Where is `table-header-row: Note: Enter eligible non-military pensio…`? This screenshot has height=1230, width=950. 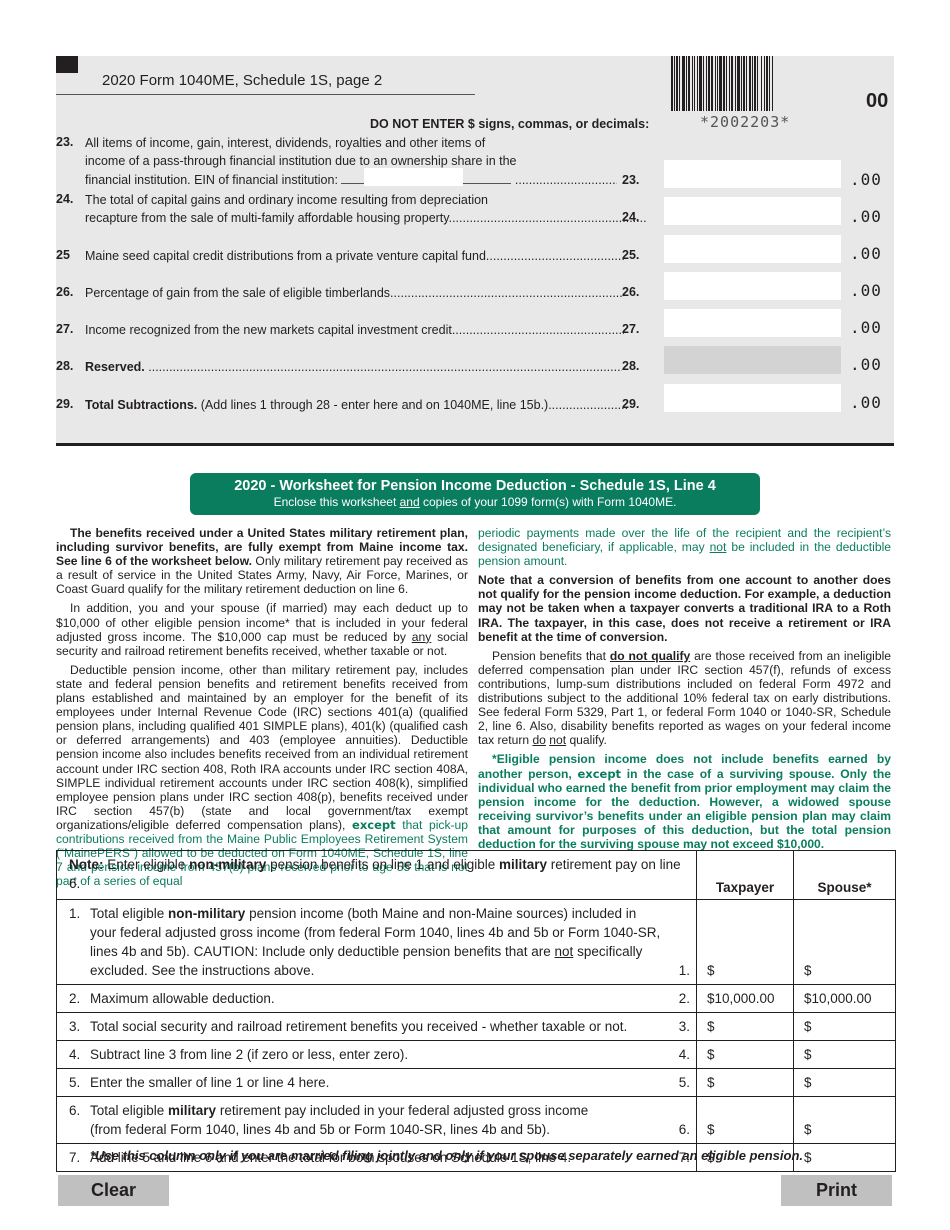 table-header-row: Note: Enter eligible non-military pensio… is located at coordinates (476, 875).